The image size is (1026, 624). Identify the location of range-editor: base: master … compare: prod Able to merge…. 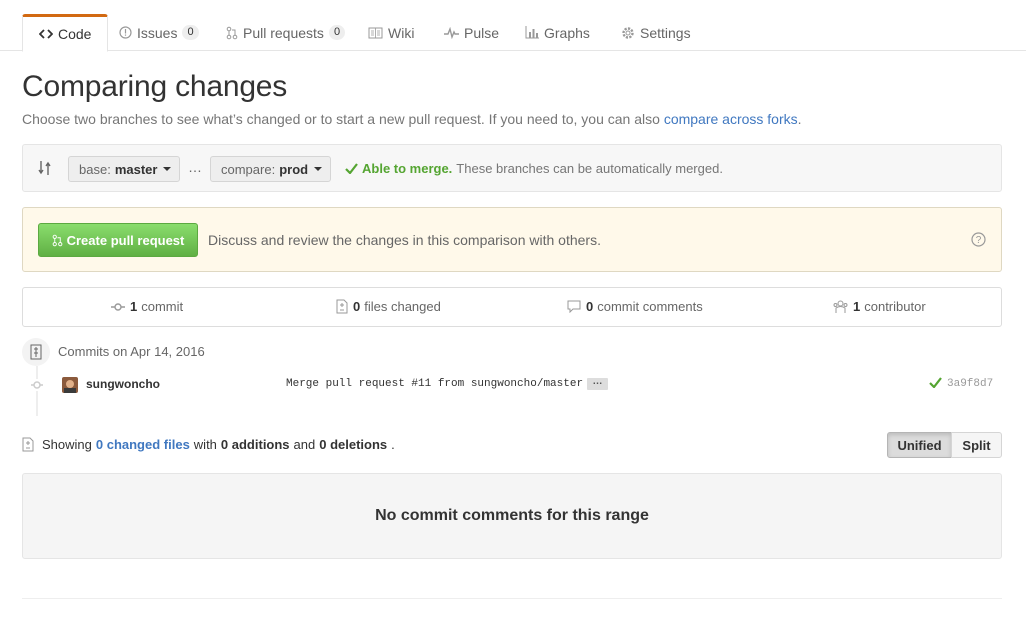
(512, 168).